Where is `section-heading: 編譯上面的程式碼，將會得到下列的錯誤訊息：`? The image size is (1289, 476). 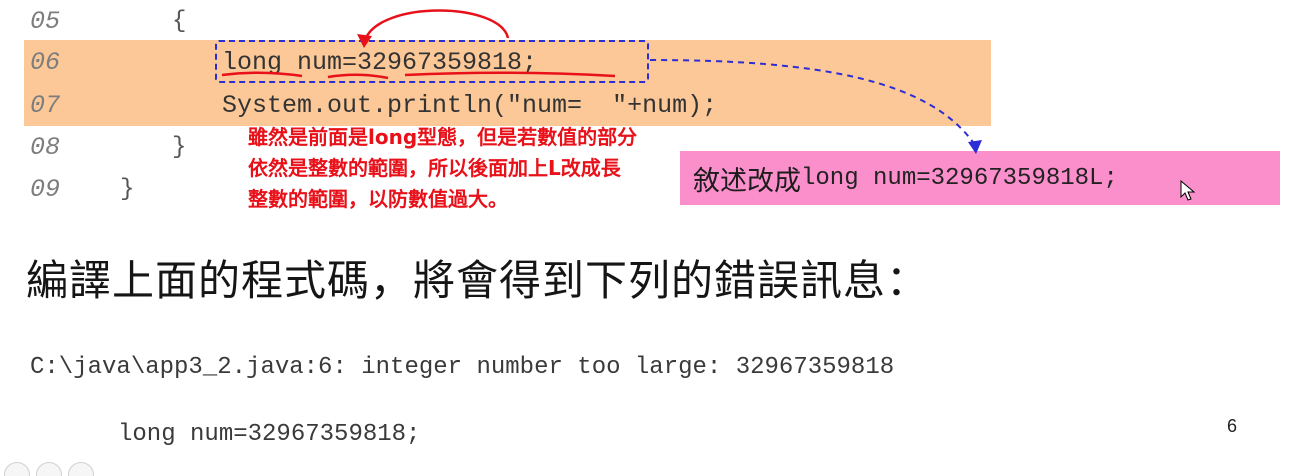 section-heading: 編譯上面的程式碼，將會得到下列的錯誤訊息： is located at coordinates (478, 280).